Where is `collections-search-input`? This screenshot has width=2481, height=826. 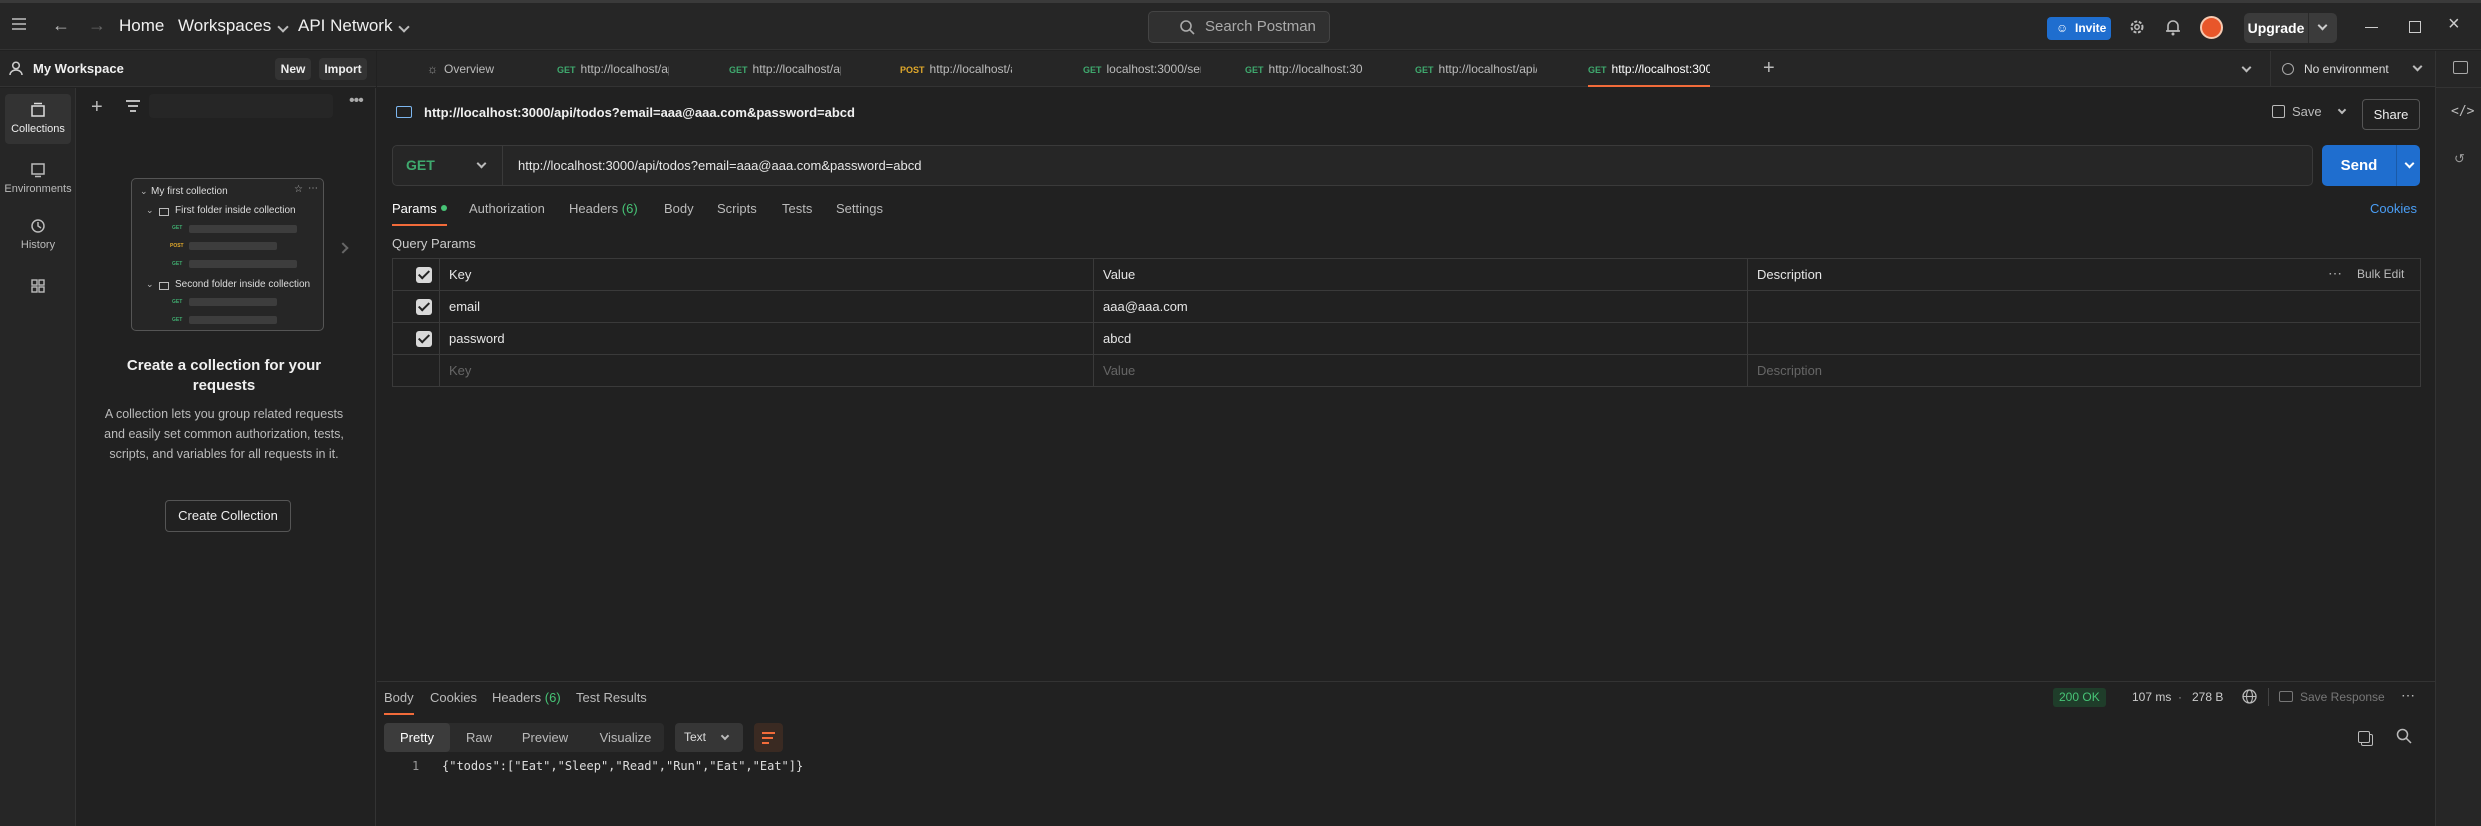 collections-search-input is located at coordinates (241, 106).